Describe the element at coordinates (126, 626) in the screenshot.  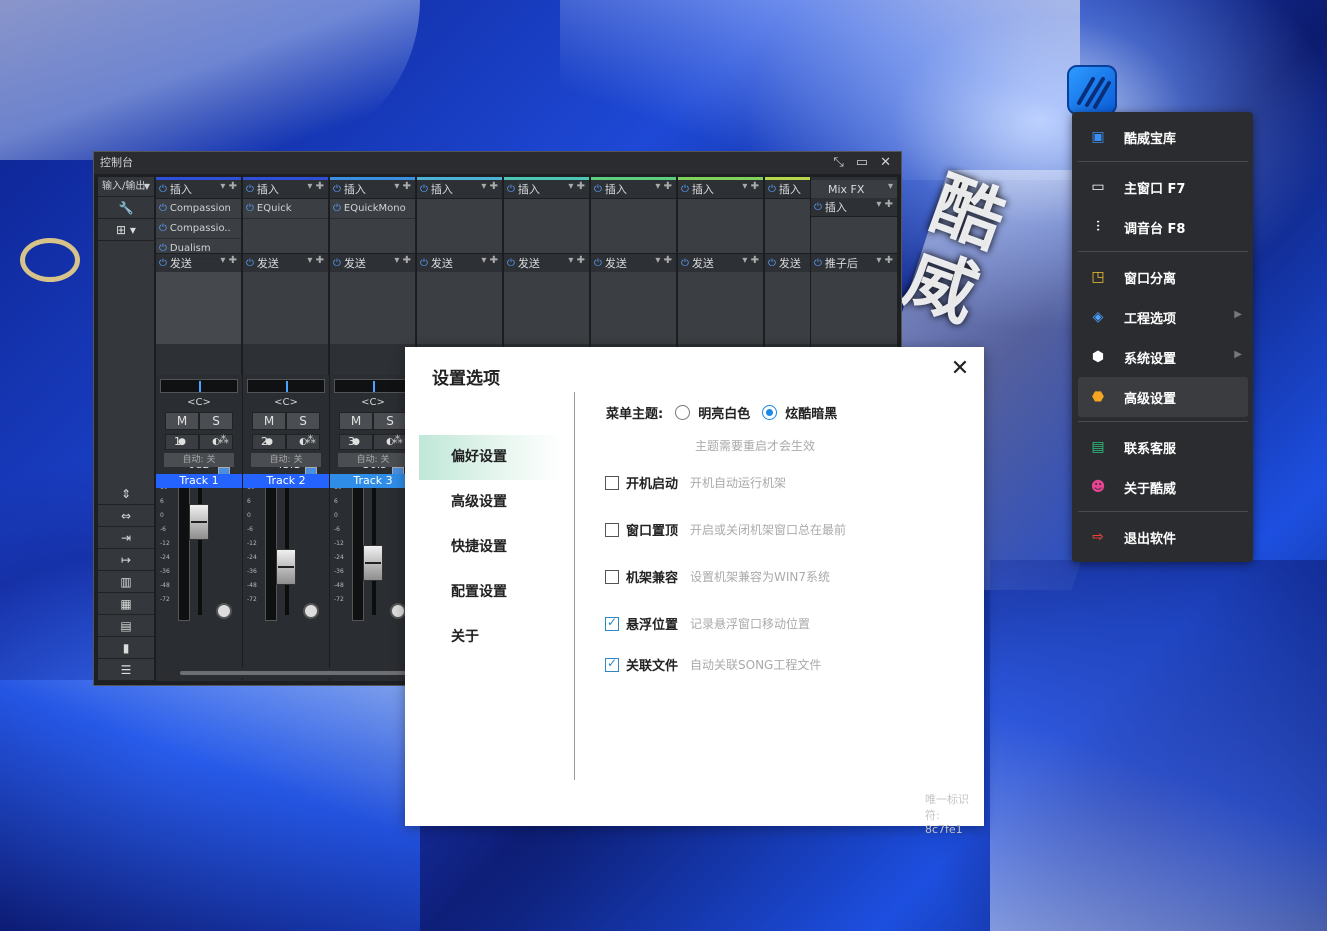
I see `stack-icon: ▤` at that location.